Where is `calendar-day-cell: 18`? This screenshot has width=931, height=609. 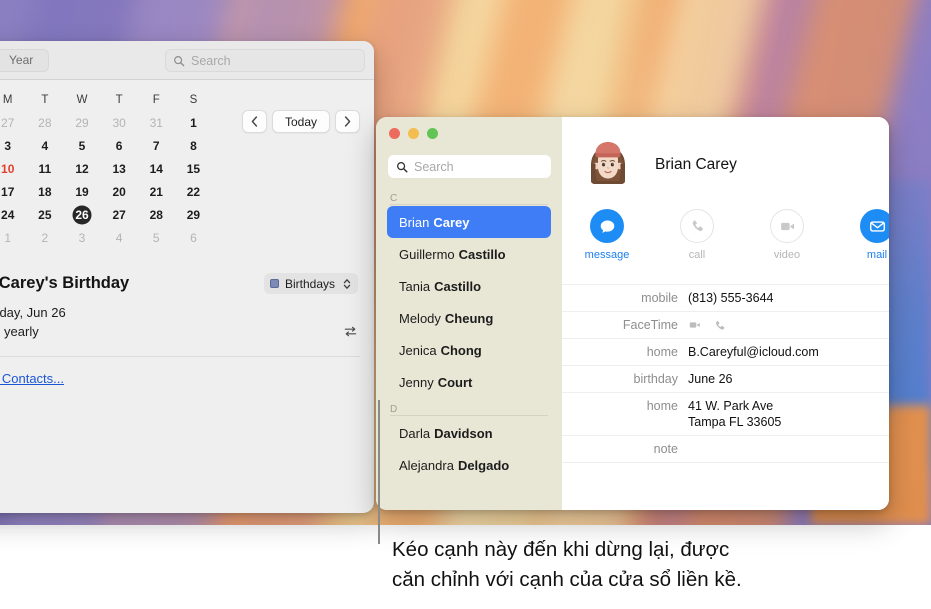 calendar-day-cell: 18 is located at coordinates (44, 192).